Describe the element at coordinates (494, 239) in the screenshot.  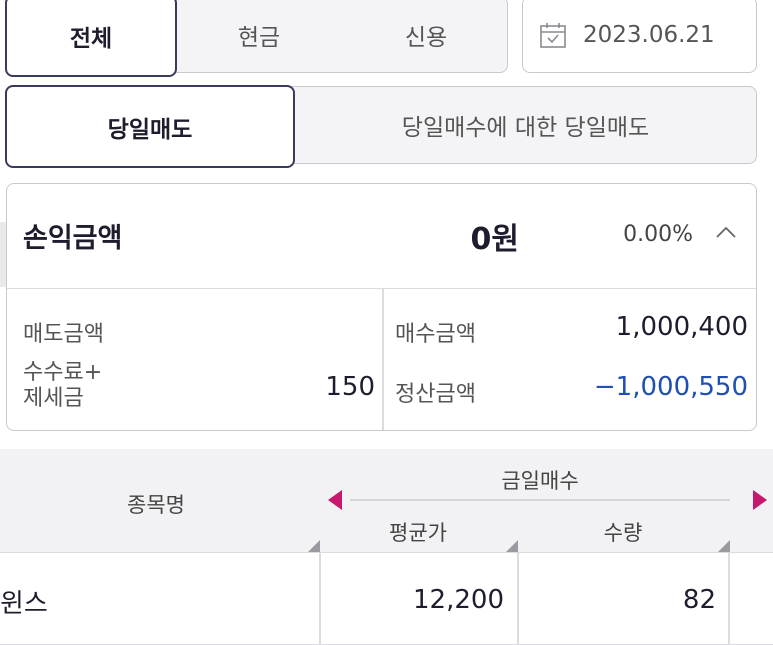
I see `profit-amount: 0원` at that location.